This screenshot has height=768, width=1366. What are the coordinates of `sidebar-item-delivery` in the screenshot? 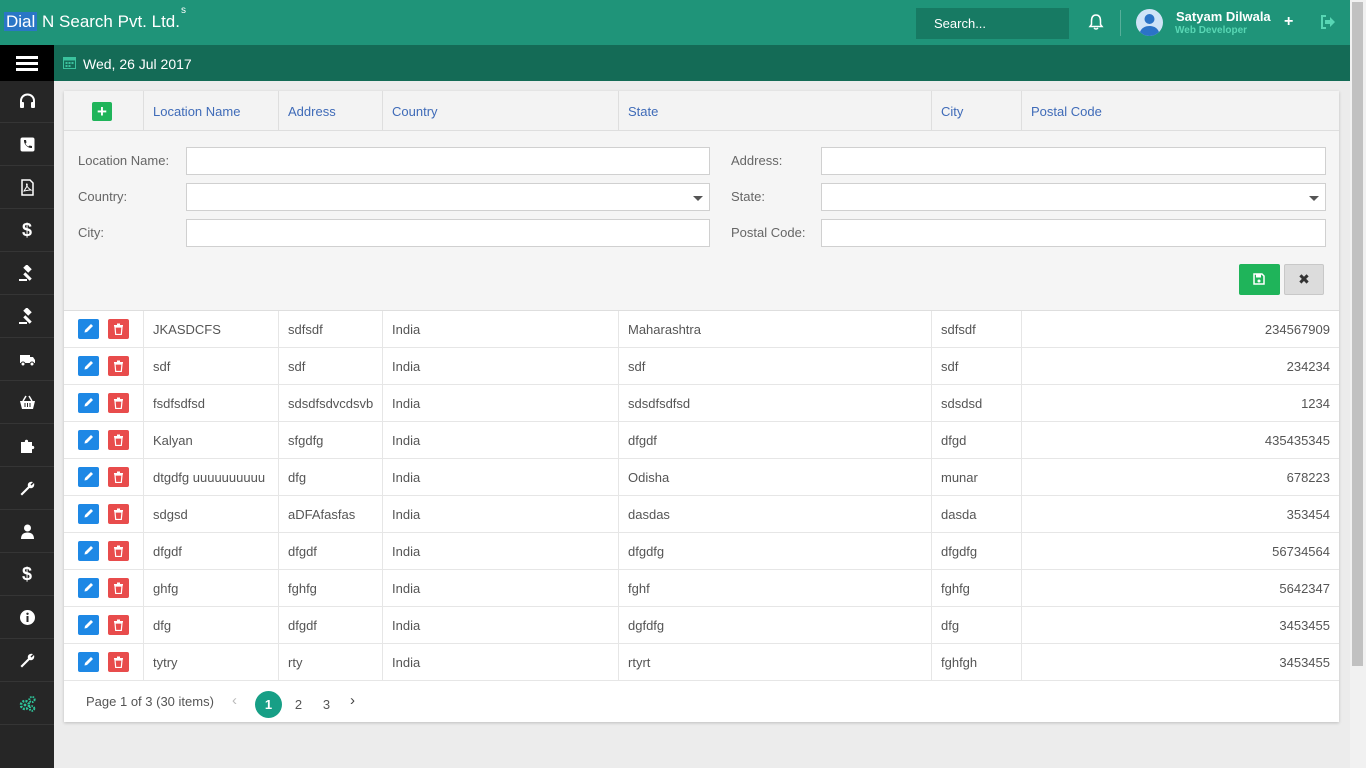 It's located at (27, 360).